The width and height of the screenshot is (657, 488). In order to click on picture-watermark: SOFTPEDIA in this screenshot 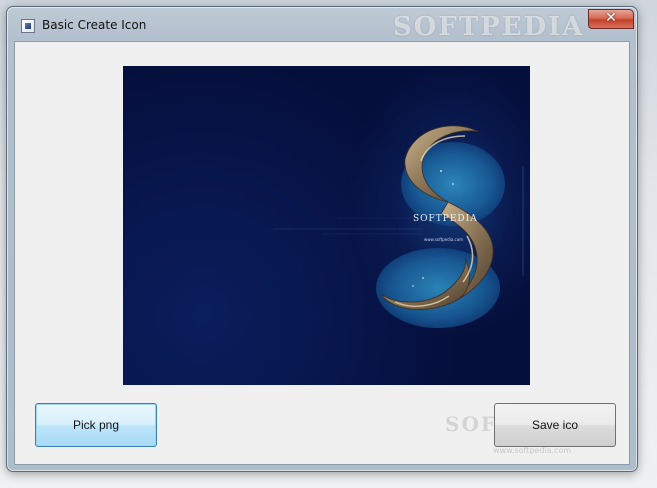, I will do `click(445, 219)`.